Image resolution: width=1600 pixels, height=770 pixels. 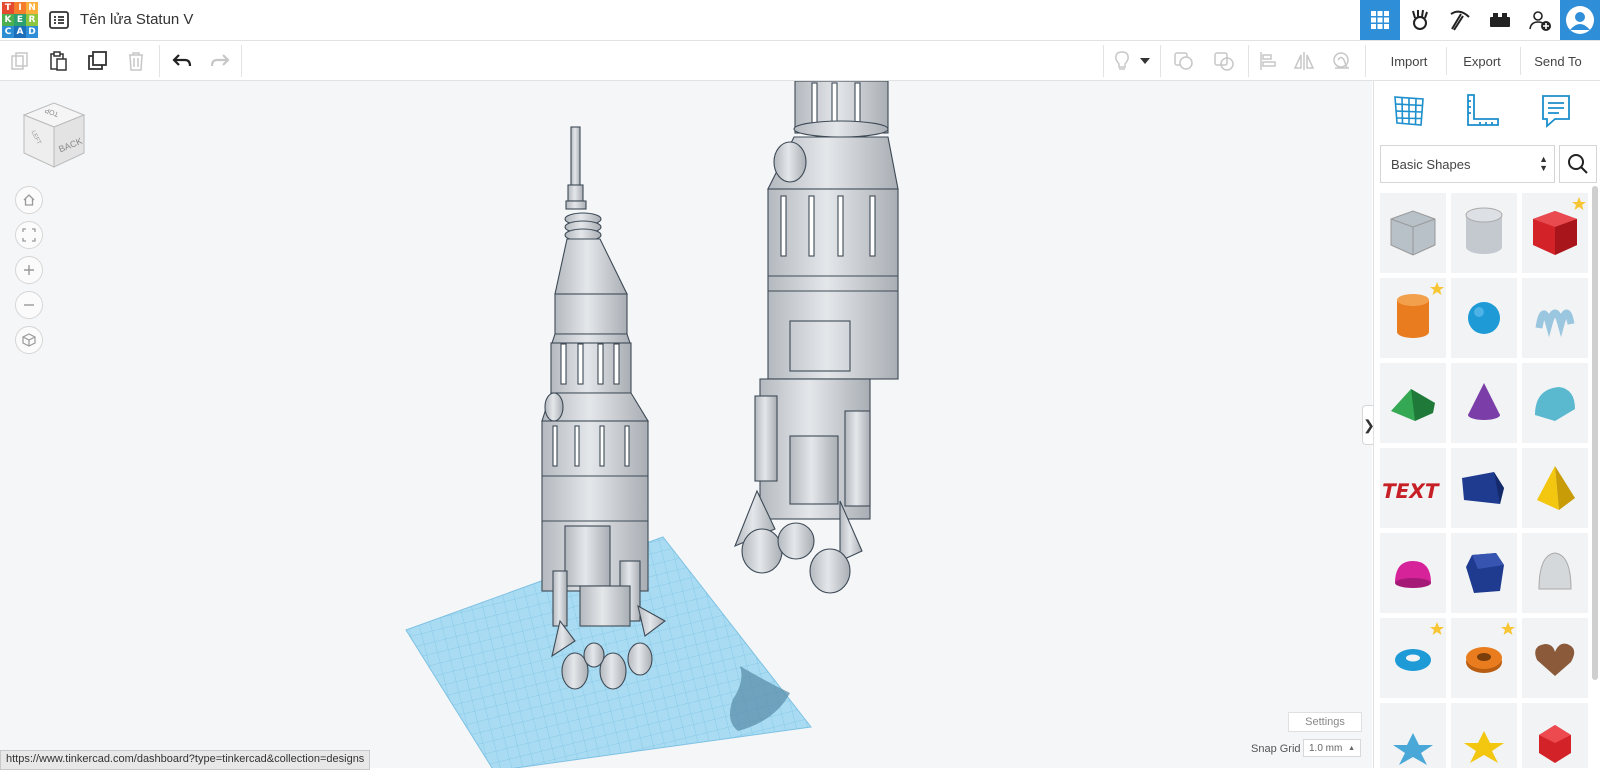 I want to click on star-icon, so click(x=1413, y=749).